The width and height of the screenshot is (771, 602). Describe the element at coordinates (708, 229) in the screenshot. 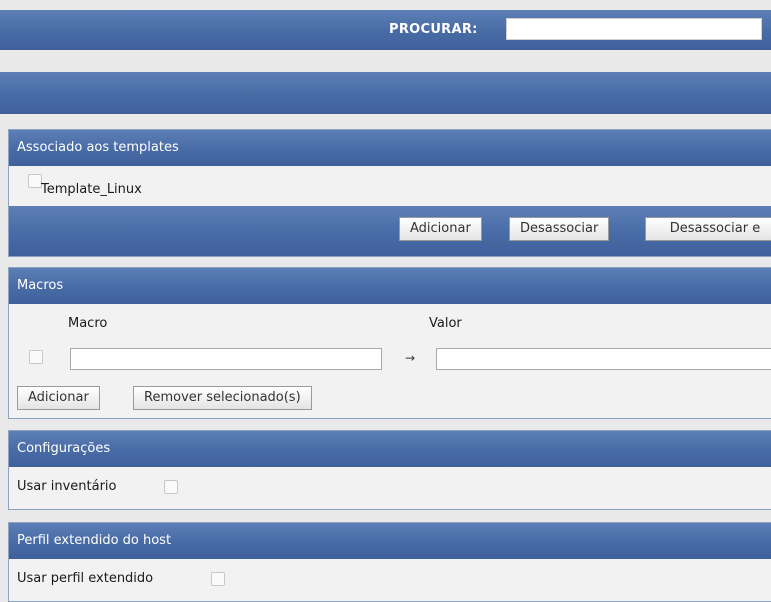

I see `unlink-and-clear-button: Desassociar e` at that location.